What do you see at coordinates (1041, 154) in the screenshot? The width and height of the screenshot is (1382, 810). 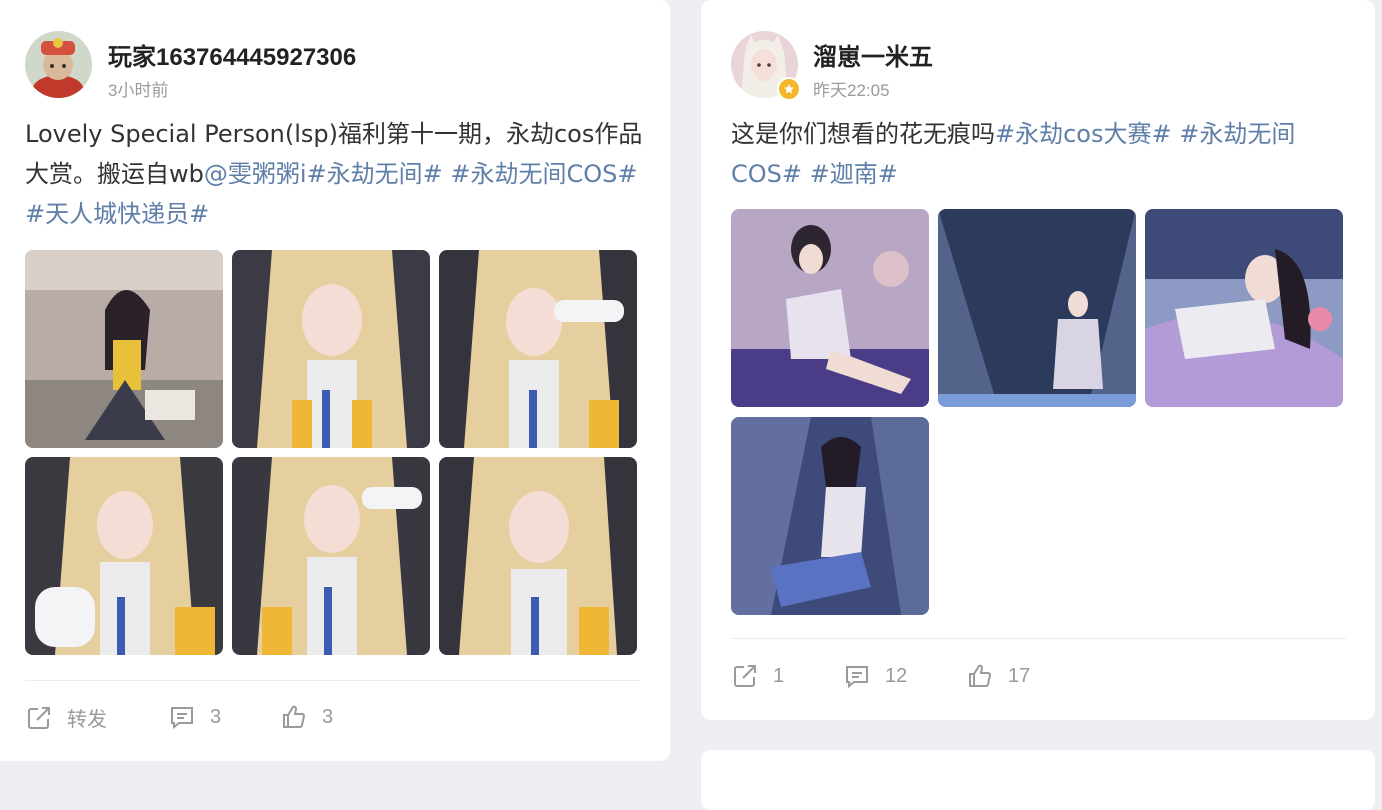 I see `post-text: 这是你们想看的花无痕吗#永劫cos大赛# #永劫无间COS# #迦南#` at bounding box center [1041, 154].